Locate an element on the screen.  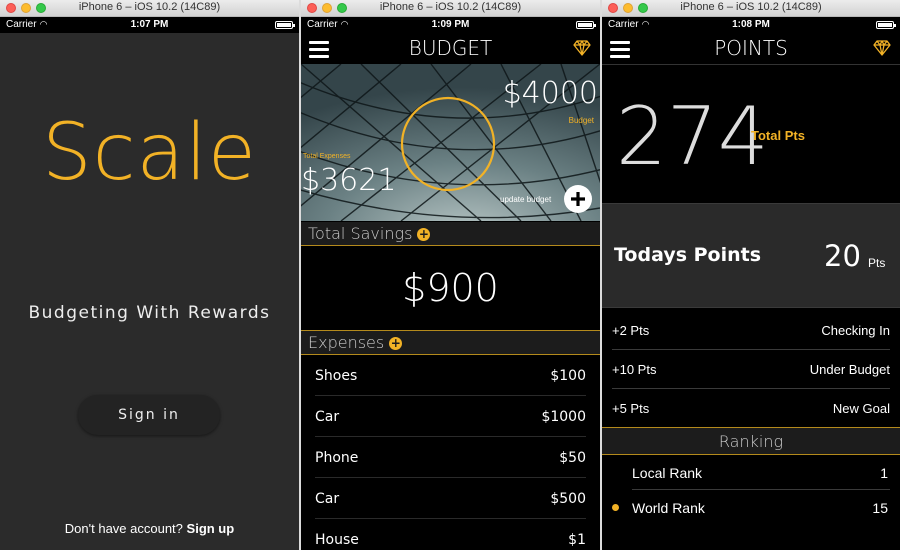
signup-prompt: Don't have account? Sign up is located at coordinates (149, 528).